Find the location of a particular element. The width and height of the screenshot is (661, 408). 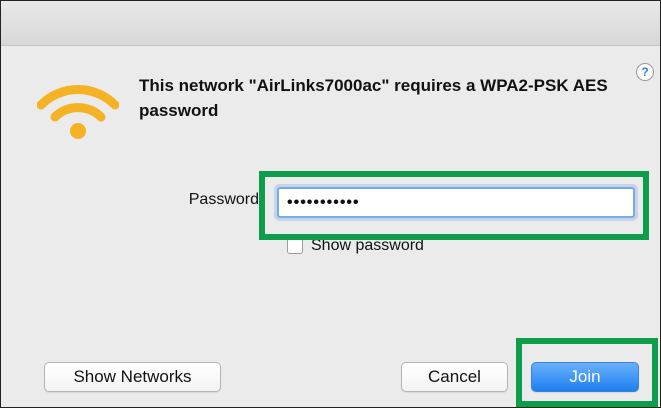

cancel-button: Cancel is located at coordinates (454, 377).